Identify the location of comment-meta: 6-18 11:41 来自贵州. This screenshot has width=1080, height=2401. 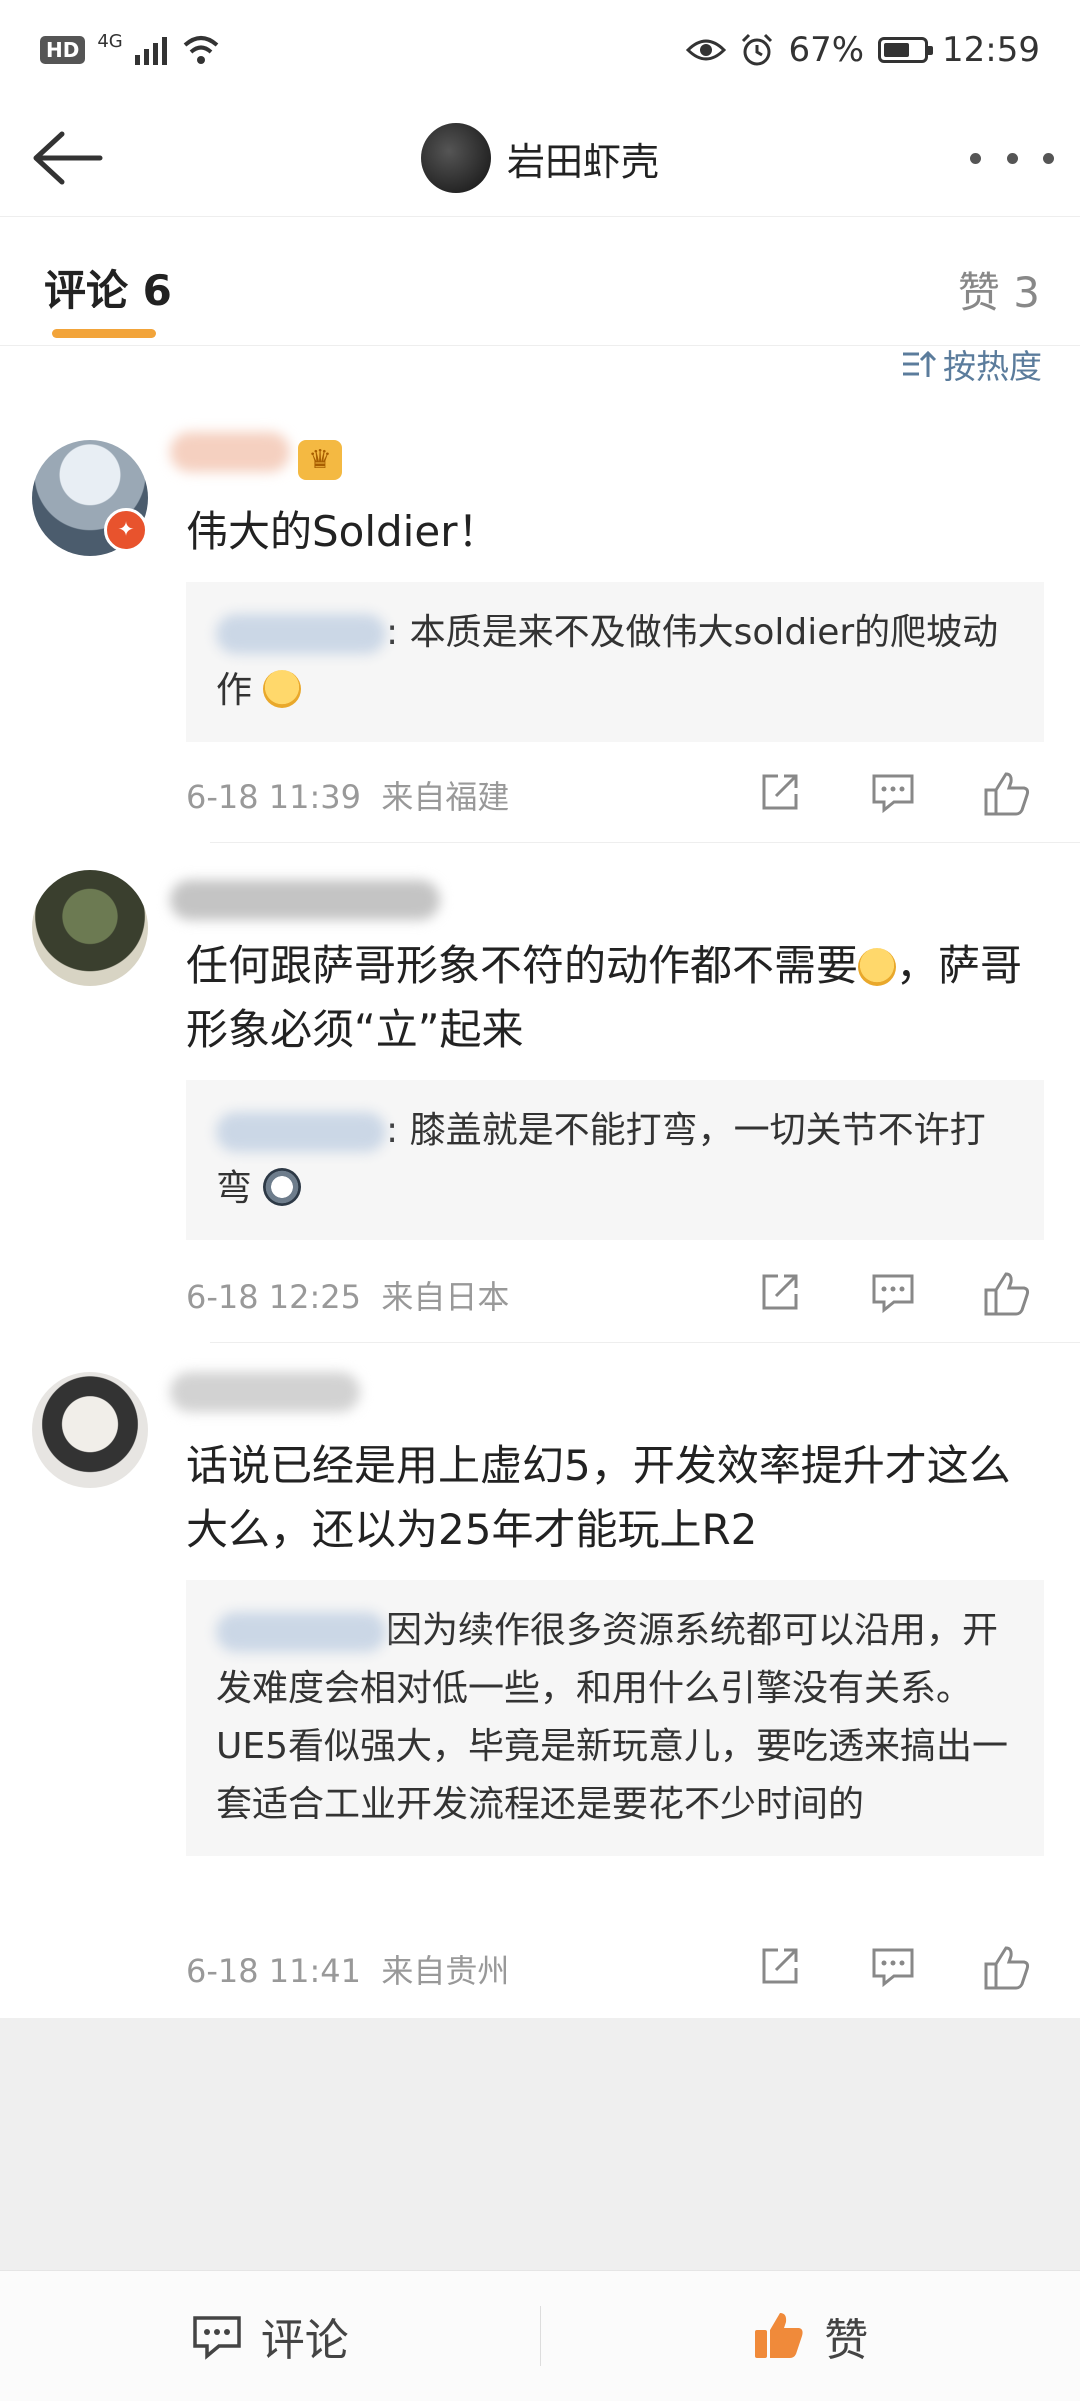
(347, 1969).